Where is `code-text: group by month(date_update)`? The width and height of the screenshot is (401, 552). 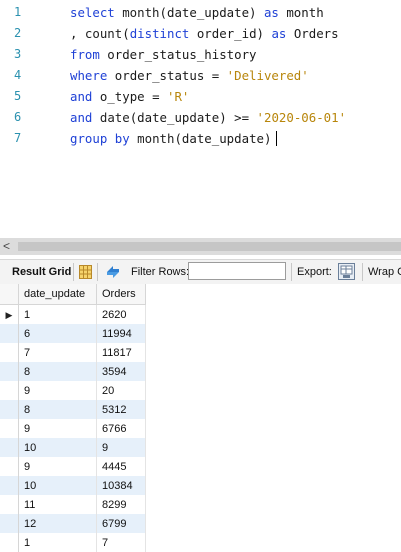
code-text: group by month(date_update) is located at coordinates (174, 138).